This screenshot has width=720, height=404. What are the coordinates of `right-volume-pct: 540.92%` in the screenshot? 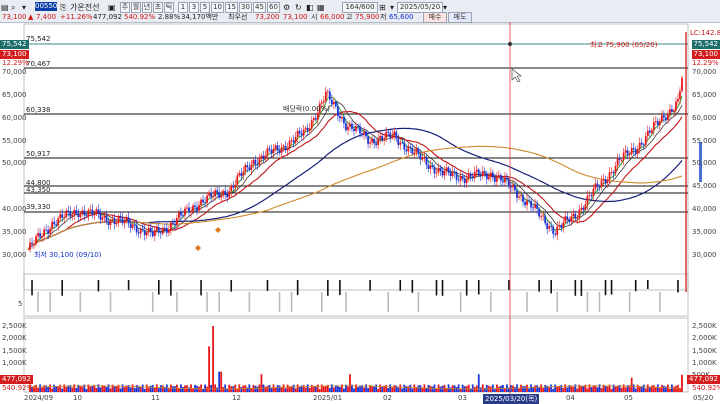 It's located at (706, 388).